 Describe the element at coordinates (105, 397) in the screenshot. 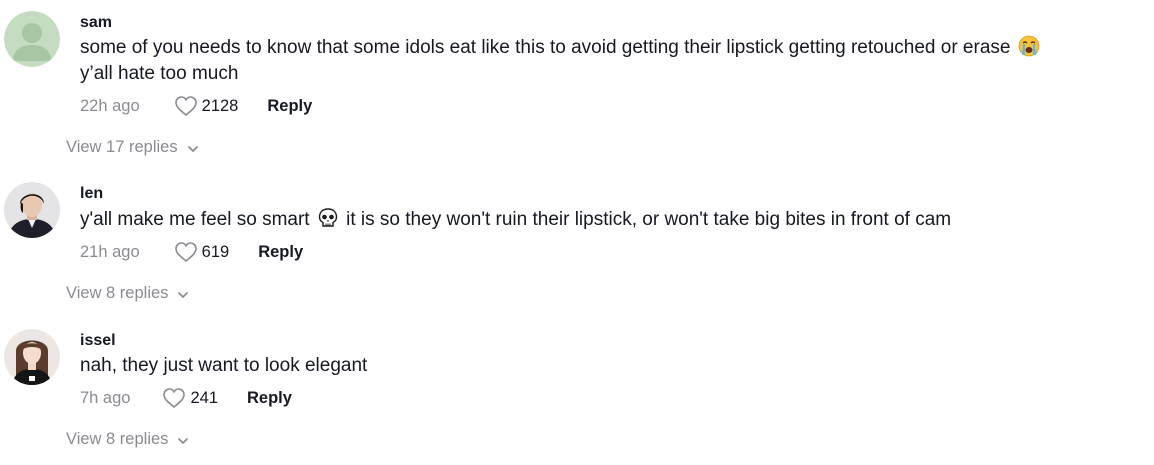

I see `comment-timestamp: 7h ago` at that location.